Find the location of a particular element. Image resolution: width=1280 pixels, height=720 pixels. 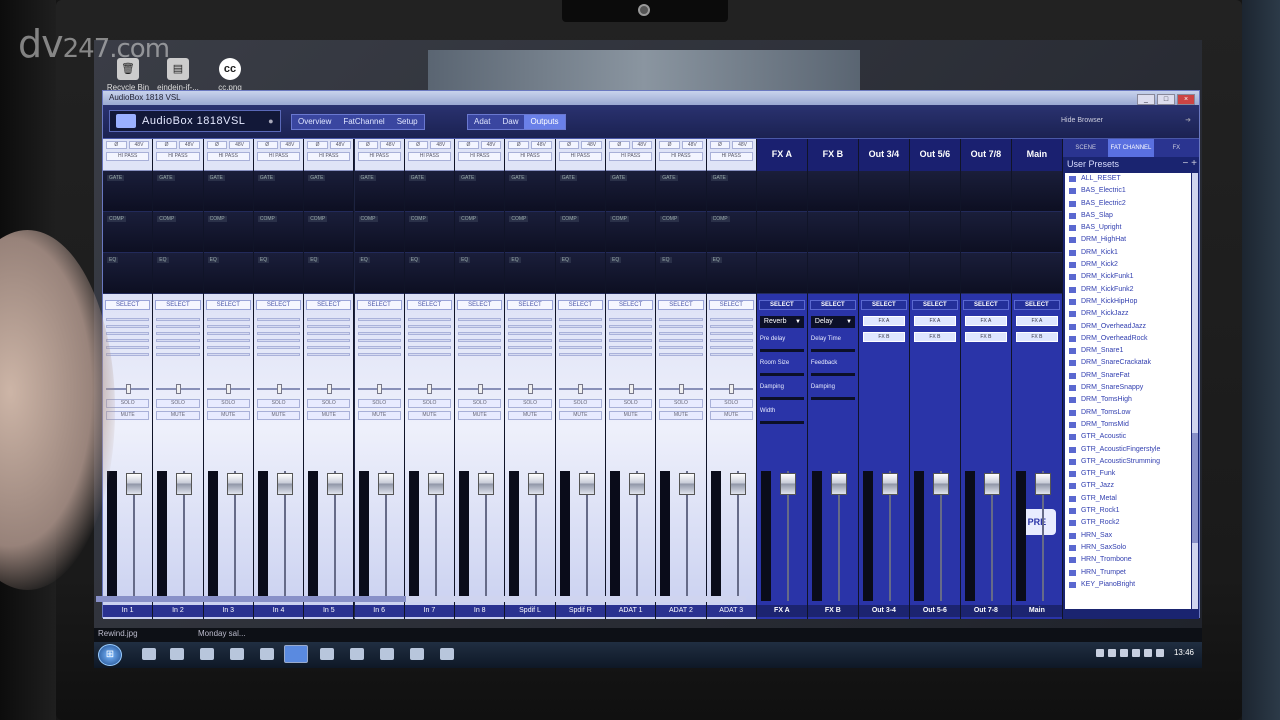

taskbar-app-video-icon is located at coordinates (327, 654).